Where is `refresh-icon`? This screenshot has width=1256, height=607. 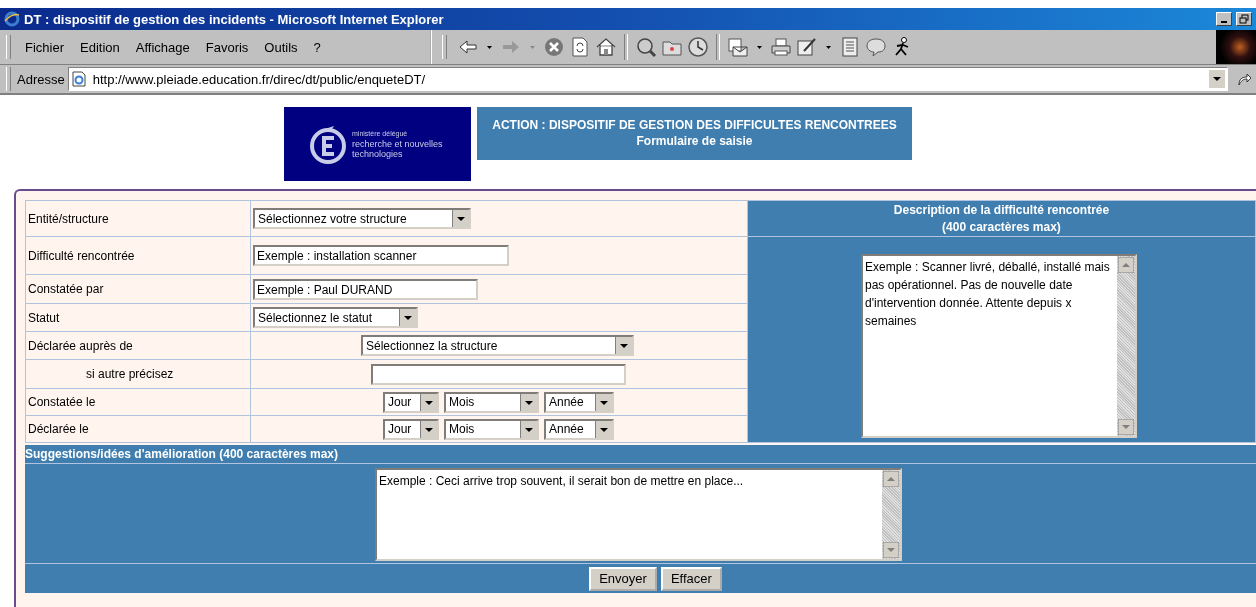 refresh-icon is located at coordinates (580, 47).